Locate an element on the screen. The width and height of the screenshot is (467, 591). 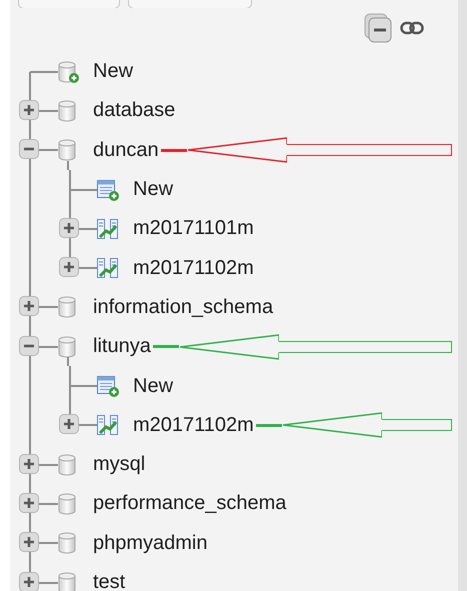
tree-item-label: m20171101m is located at coordinates (193, 228).